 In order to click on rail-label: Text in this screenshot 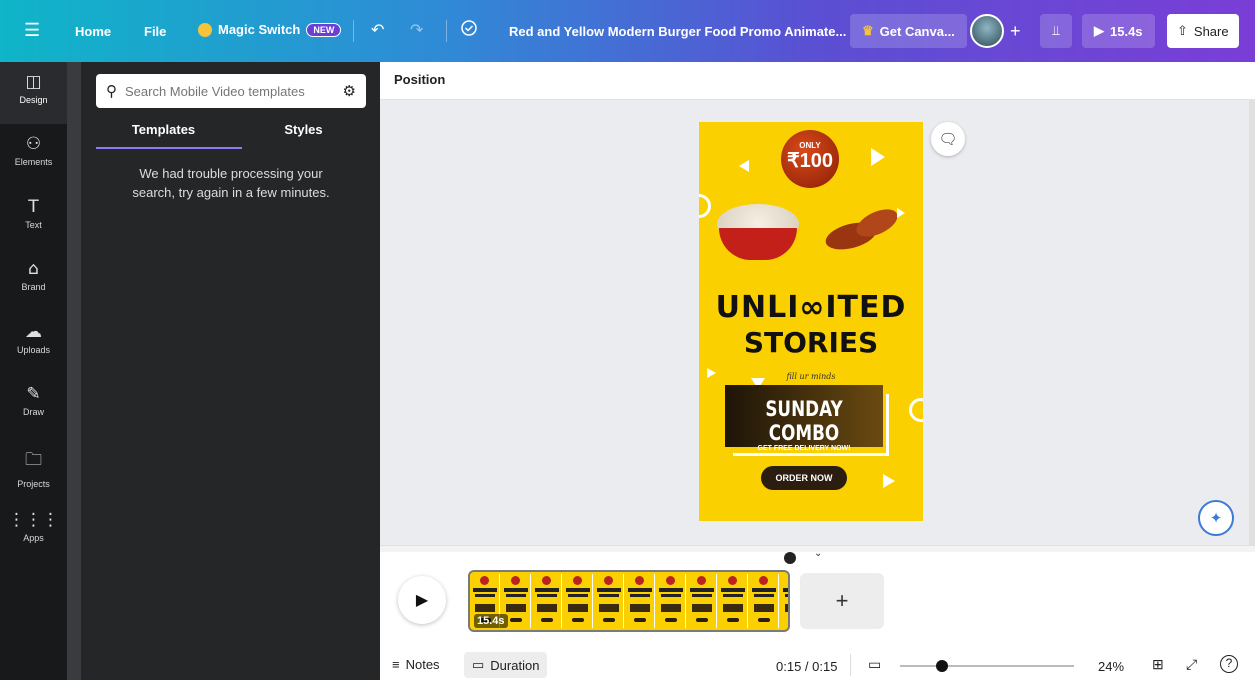, I will do `click(33, 225)`.